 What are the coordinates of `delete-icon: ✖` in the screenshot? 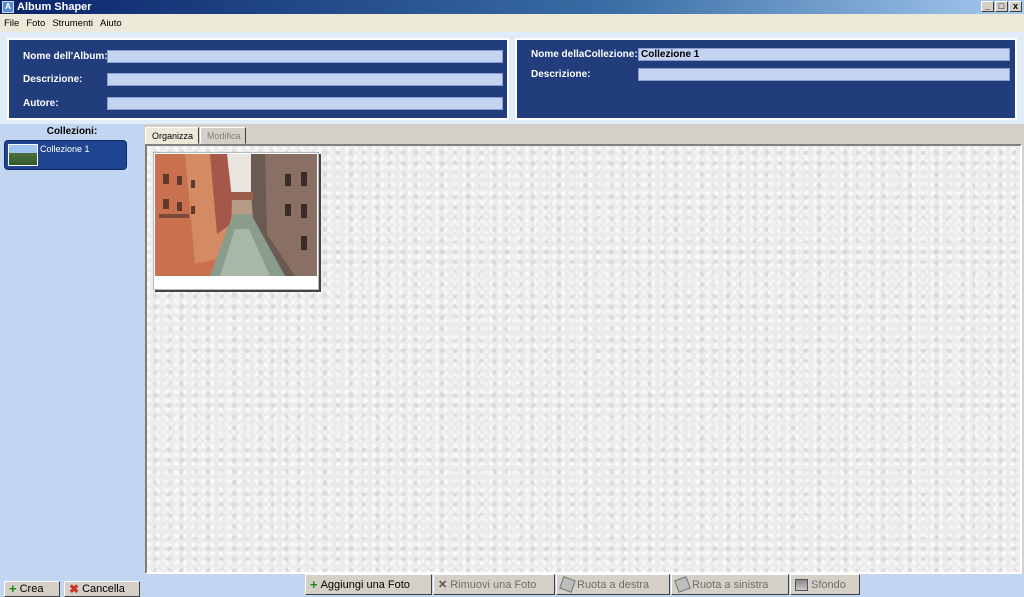 It's located at (74, 589).